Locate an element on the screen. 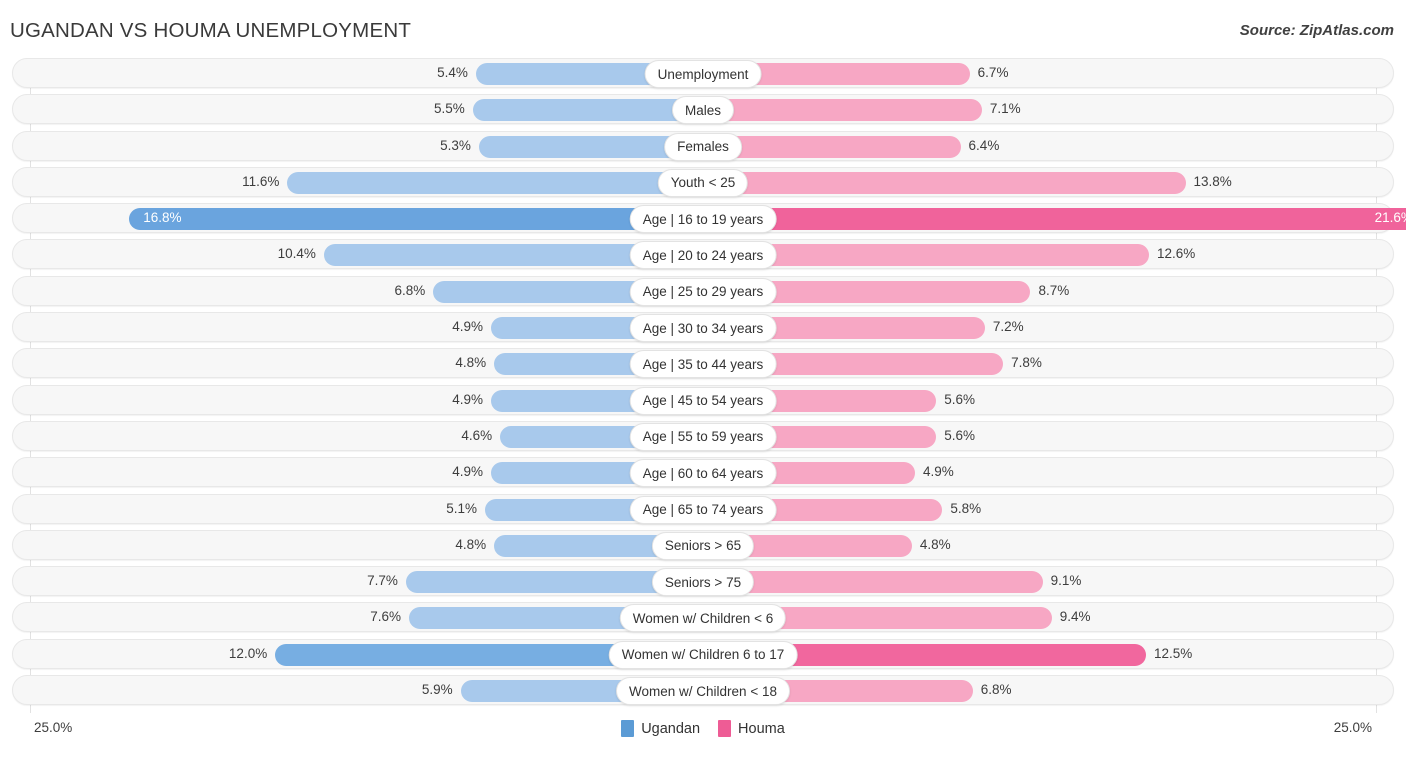 The width and height of the screenshot is (1406, 757). value-label-ugandan: 5.3% is located at coordinates (455, 145).